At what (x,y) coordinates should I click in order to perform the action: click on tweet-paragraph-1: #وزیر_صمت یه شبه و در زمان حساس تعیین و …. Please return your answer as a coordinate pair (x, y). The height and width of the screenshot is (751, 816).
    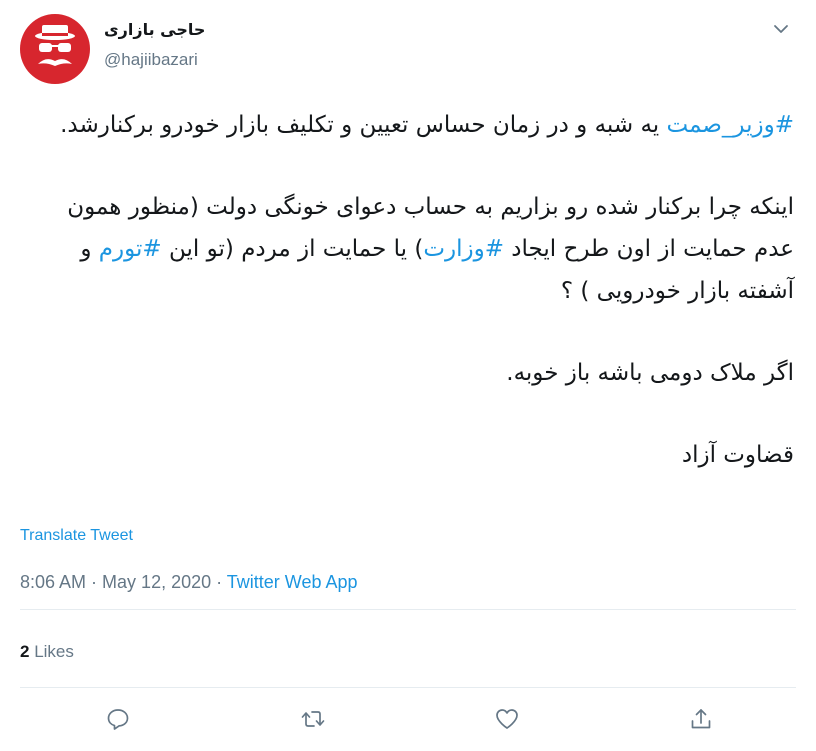
    Looking at the image, I should click on (409, 125).